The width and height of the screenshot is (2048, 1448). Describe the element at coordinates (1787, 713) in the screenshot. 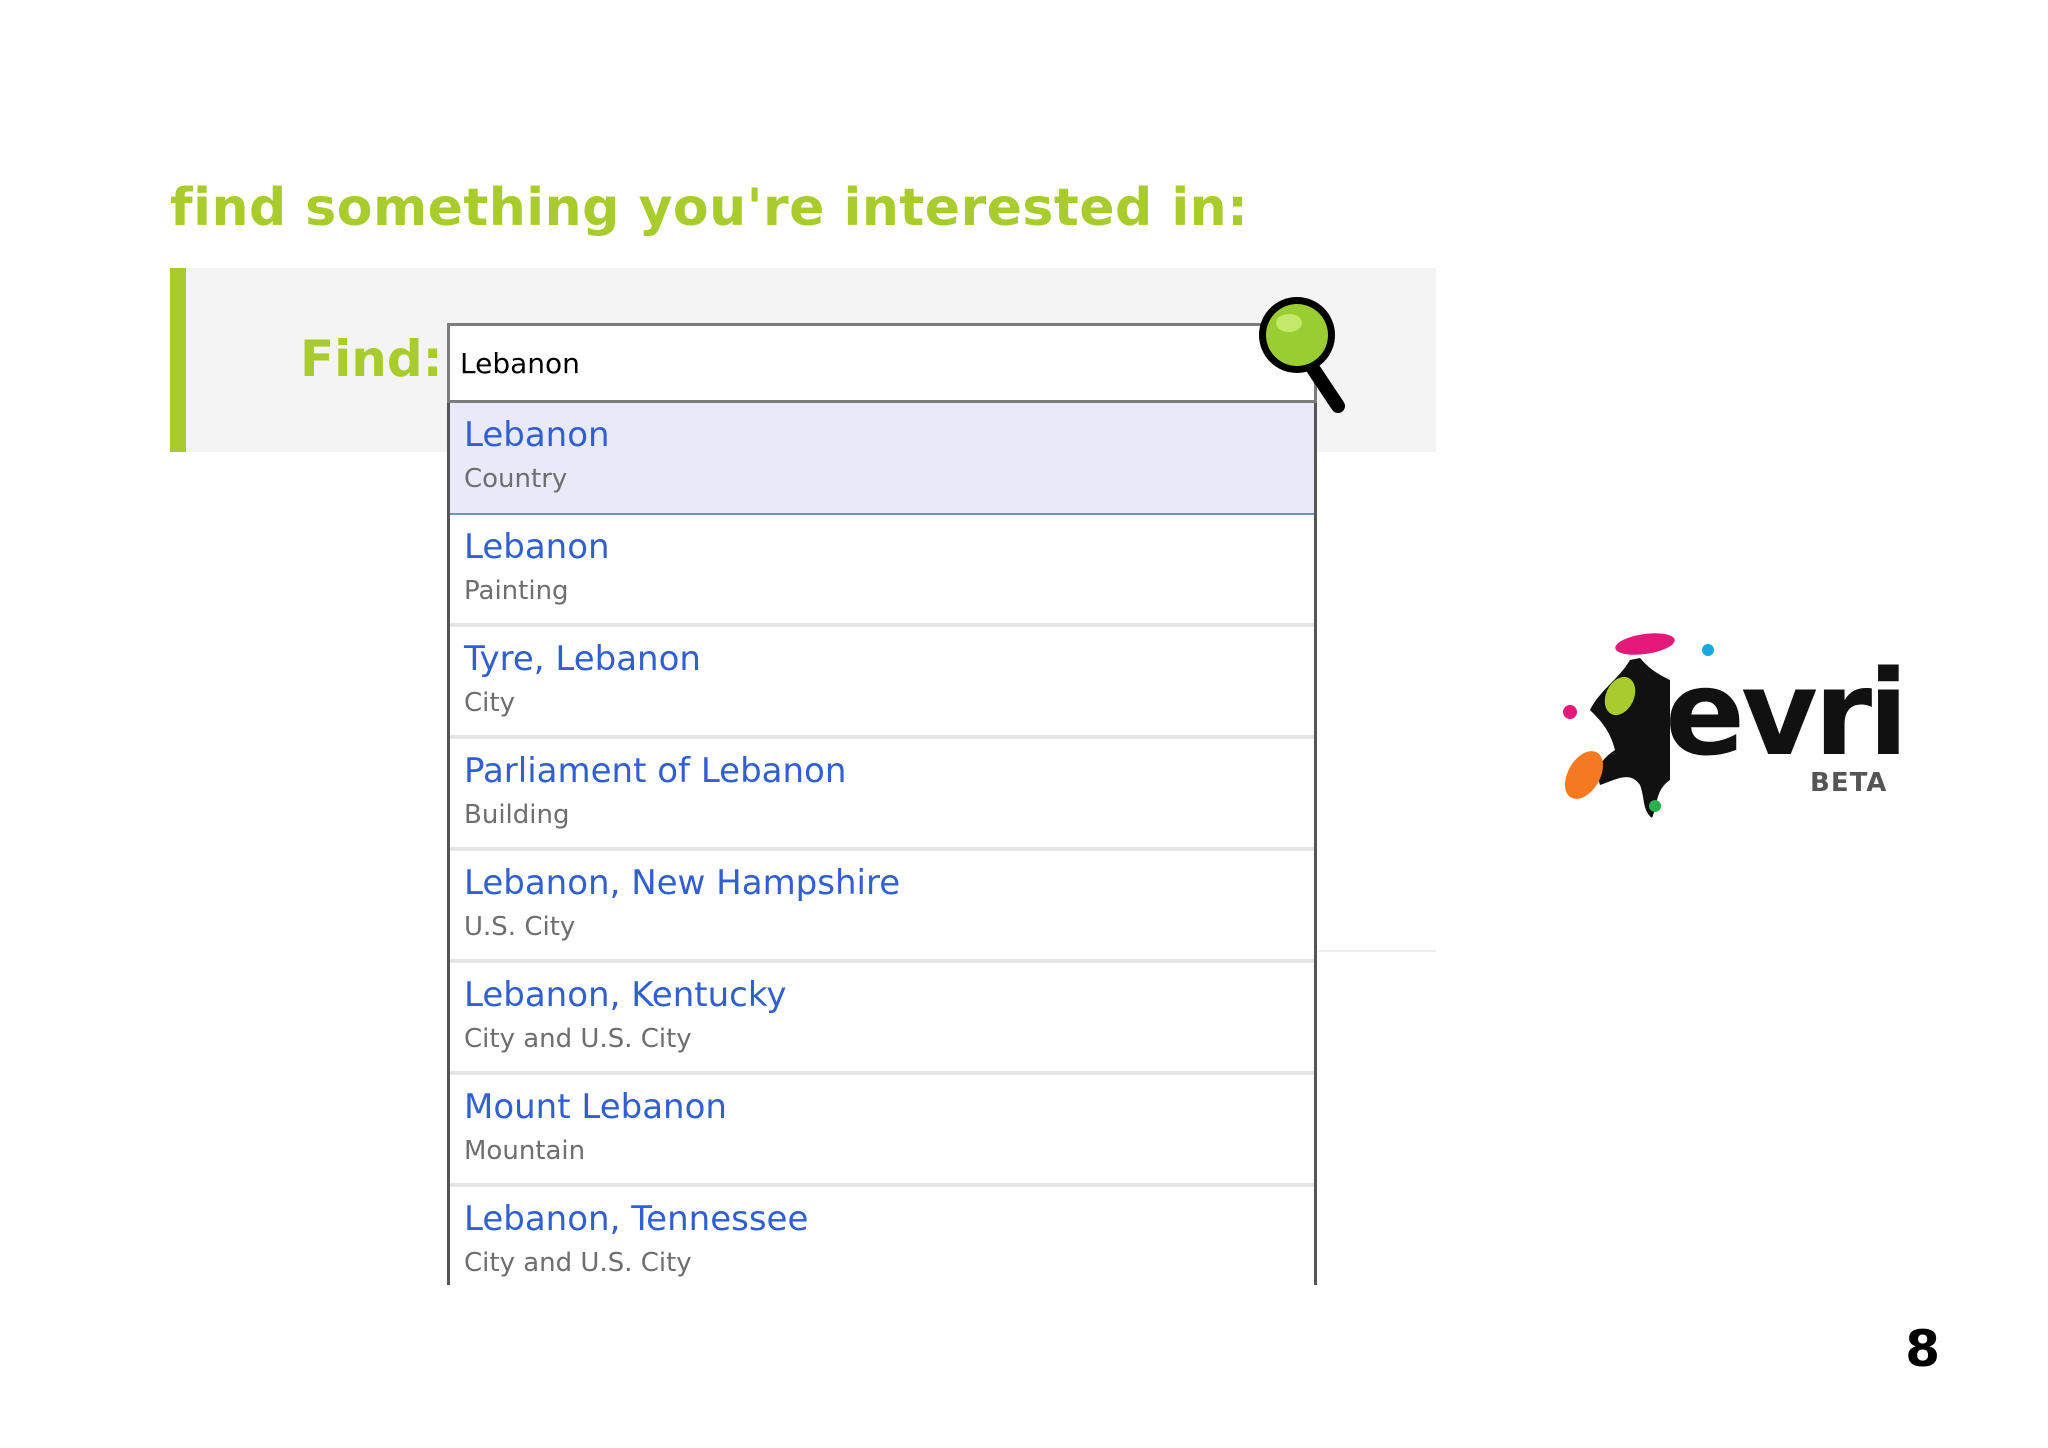

I see `logo-wordmark: evri` at that location.